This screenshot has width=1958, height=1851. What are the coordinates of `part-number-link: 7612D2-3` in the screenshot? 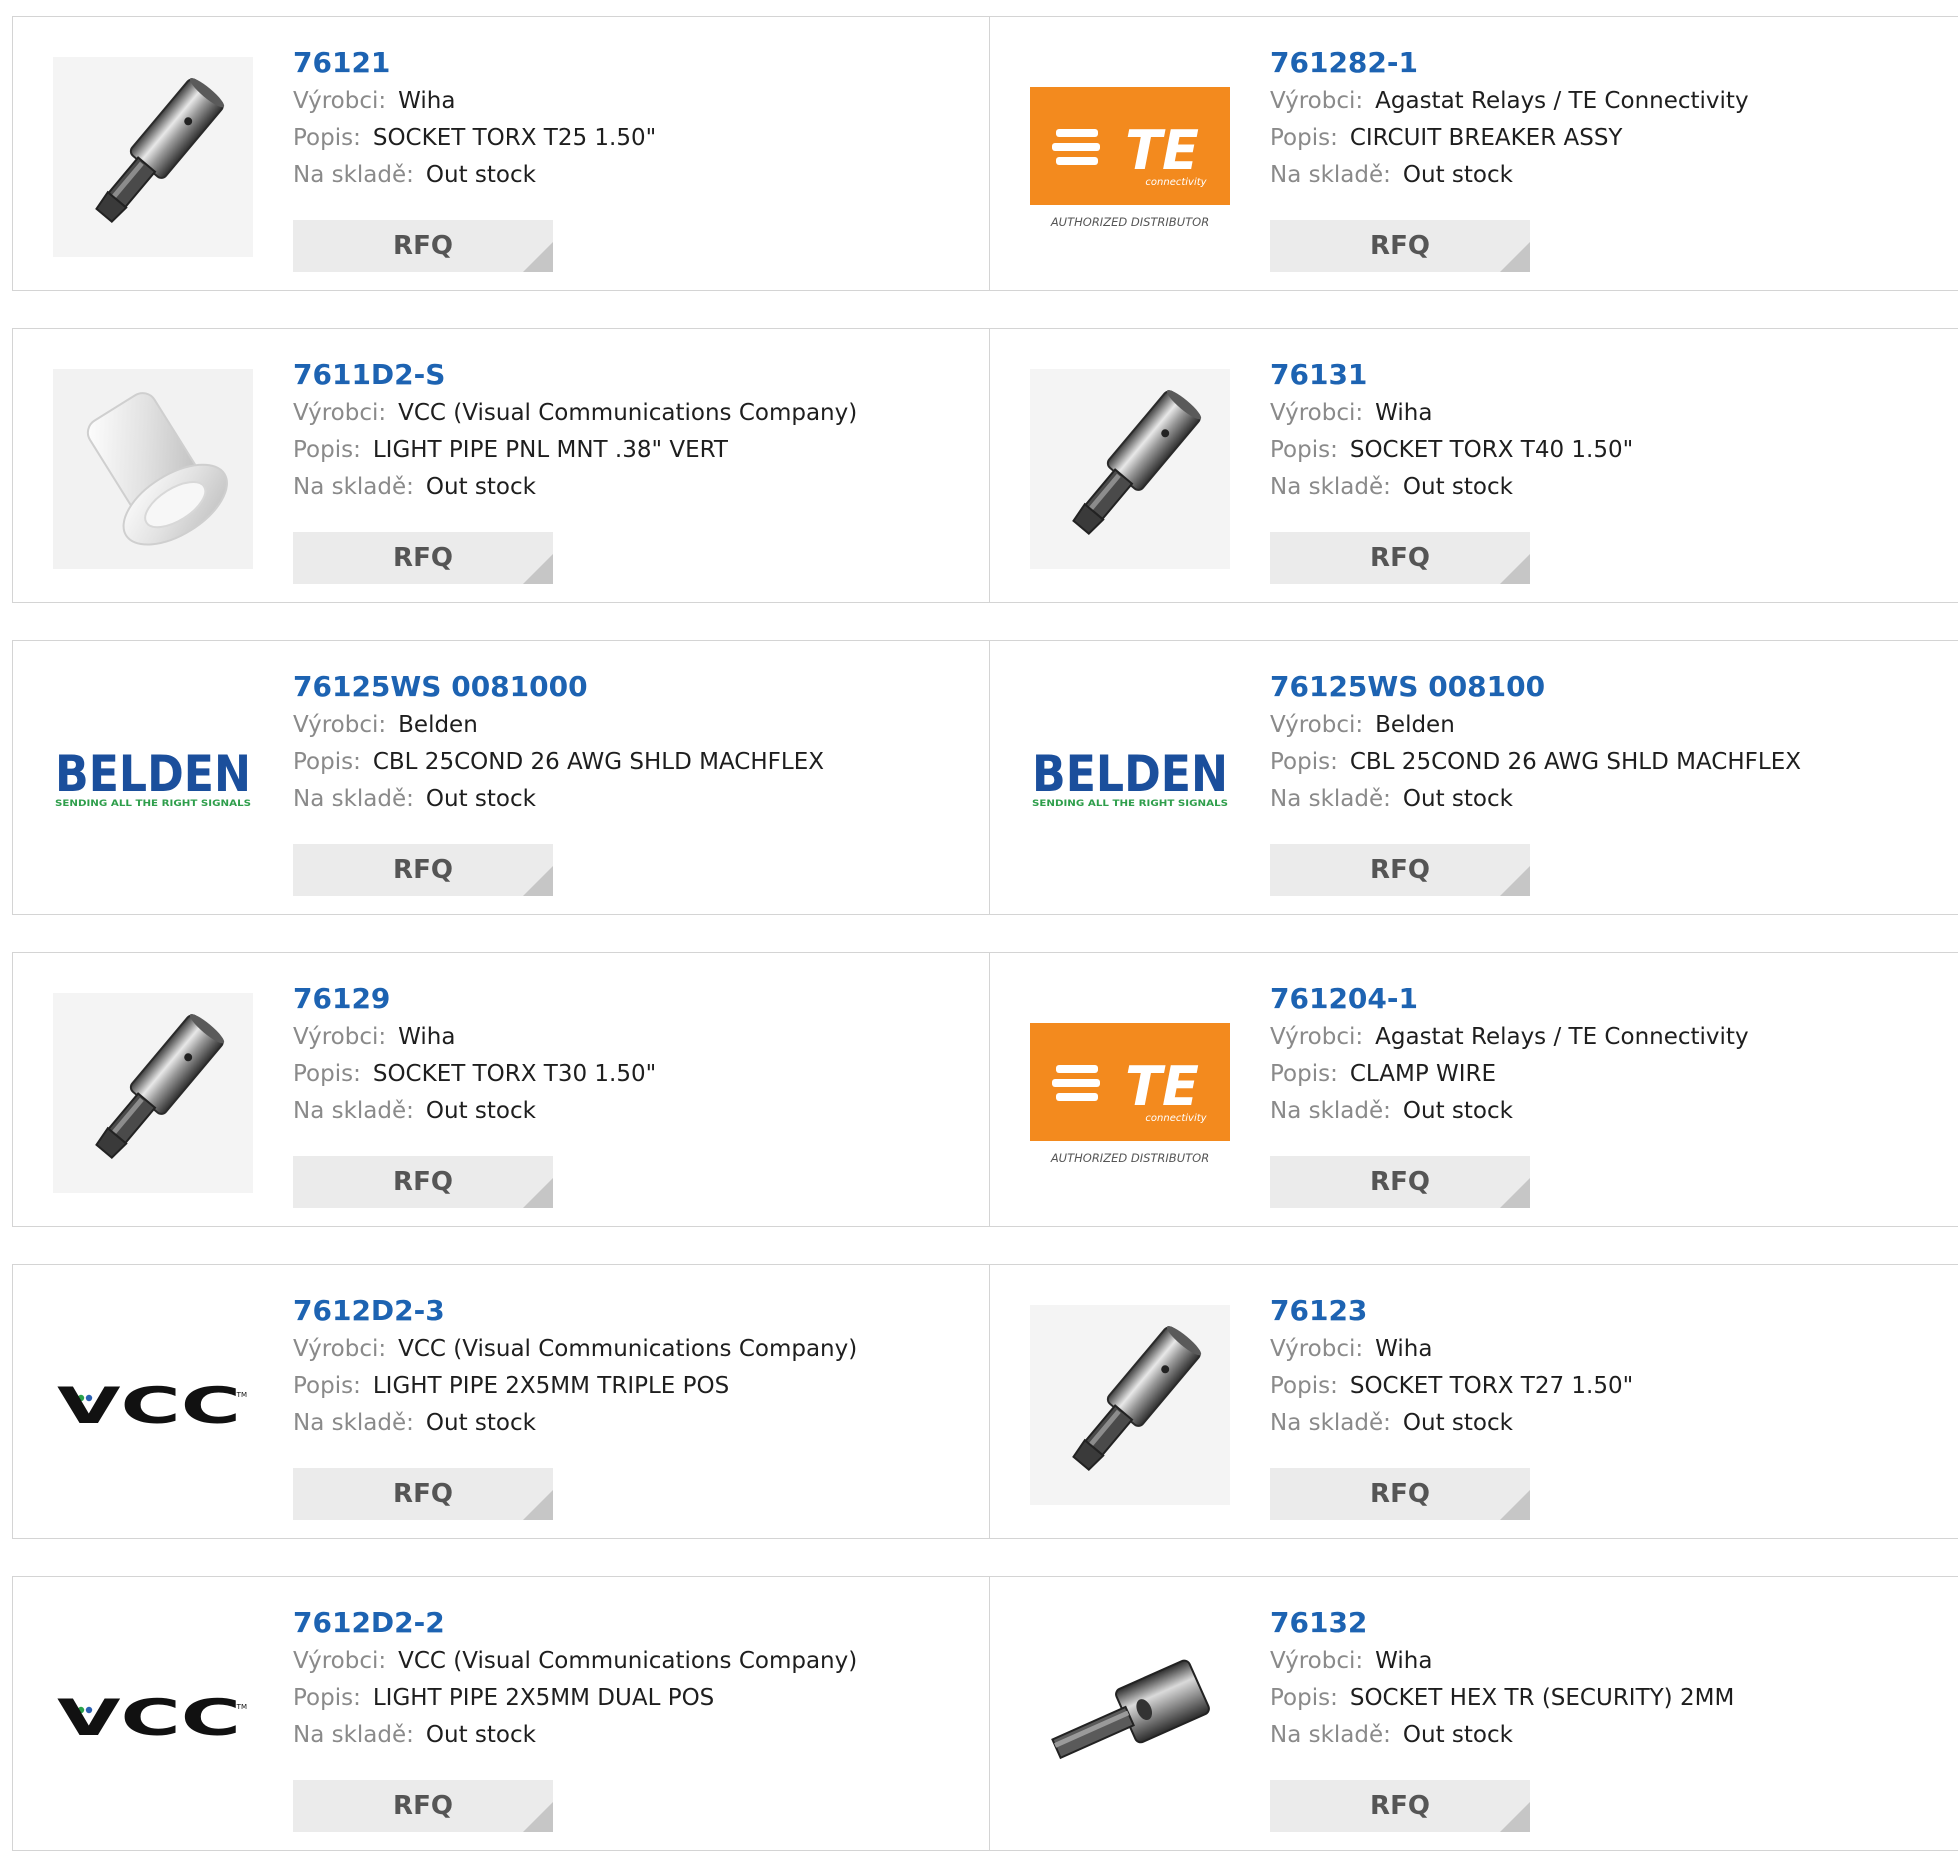 It's located at (636, 1312).